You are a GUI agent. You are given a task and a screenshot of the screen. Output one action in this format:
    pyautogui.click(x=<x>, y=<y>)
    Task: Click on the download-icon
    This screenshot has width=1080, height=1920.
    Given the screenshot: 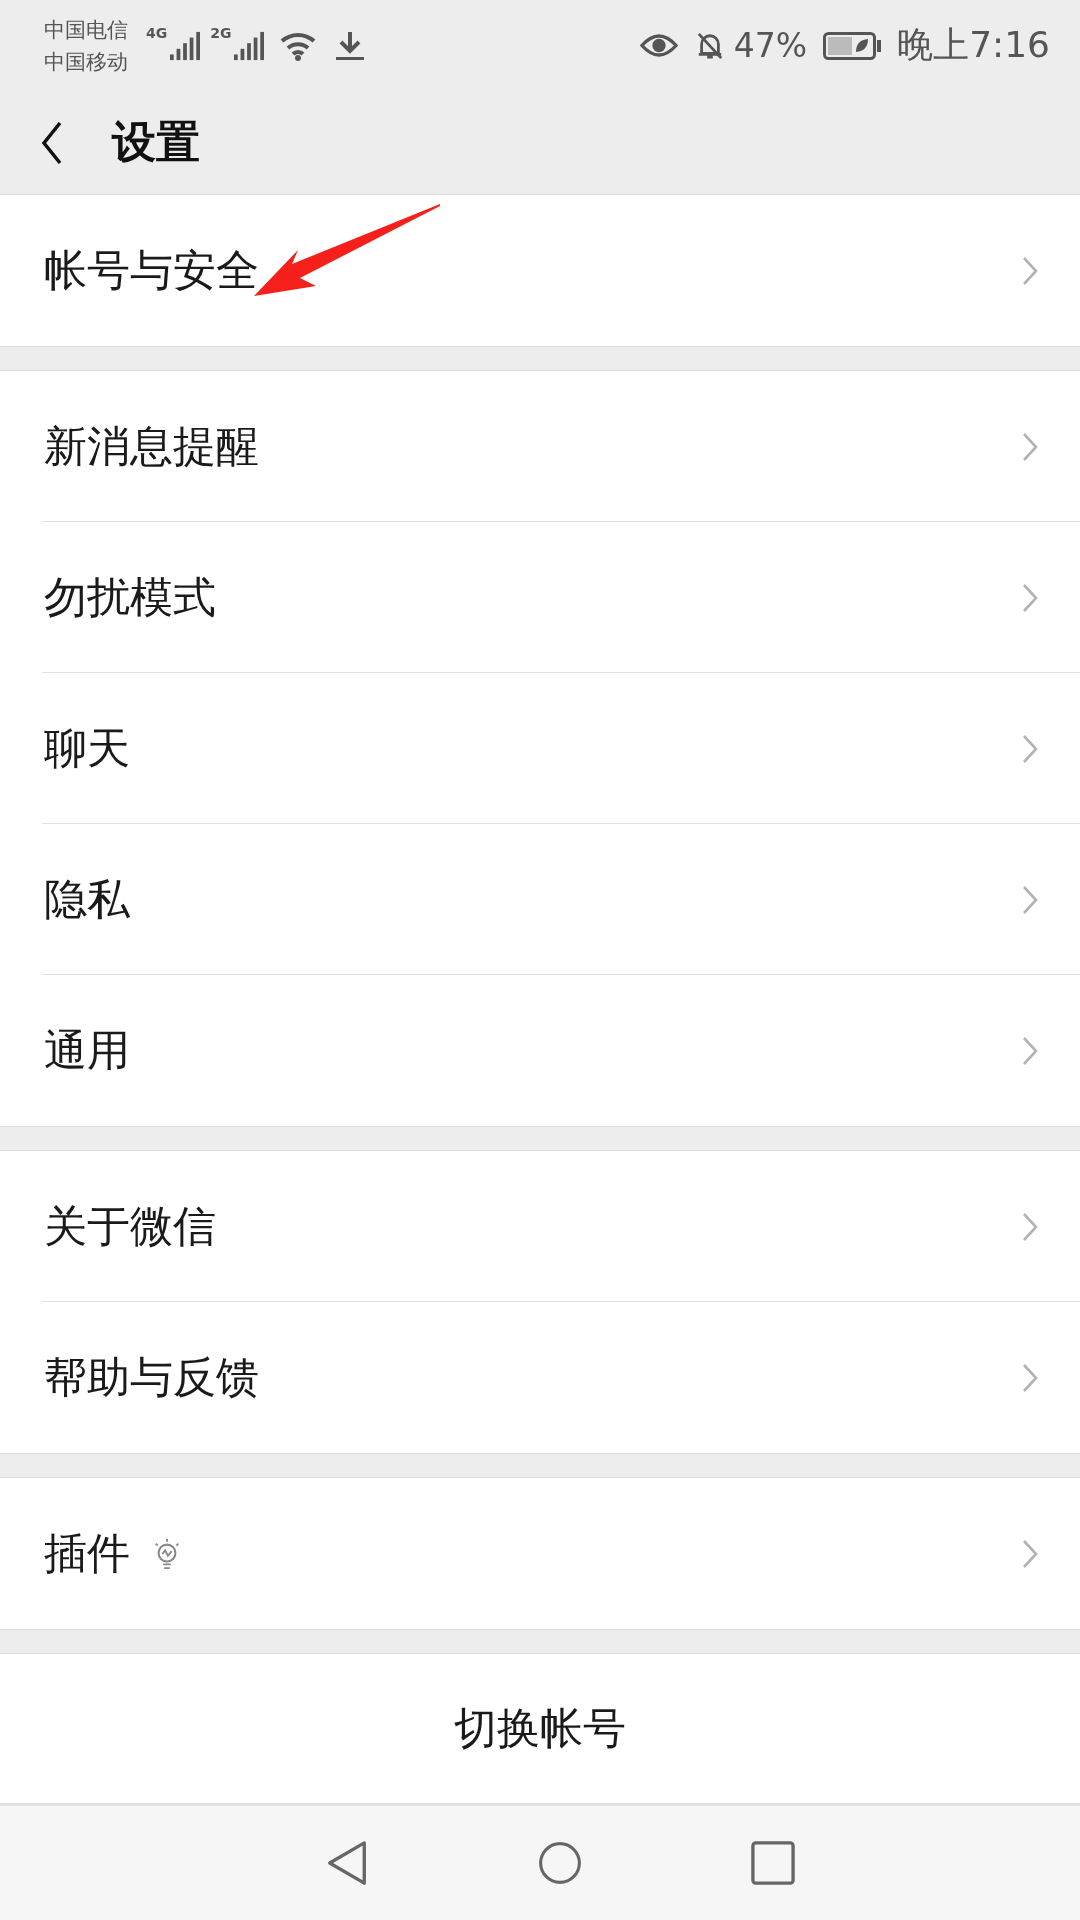 What is the action you would take?
    pyautogui.click(x=350, y=45)
    